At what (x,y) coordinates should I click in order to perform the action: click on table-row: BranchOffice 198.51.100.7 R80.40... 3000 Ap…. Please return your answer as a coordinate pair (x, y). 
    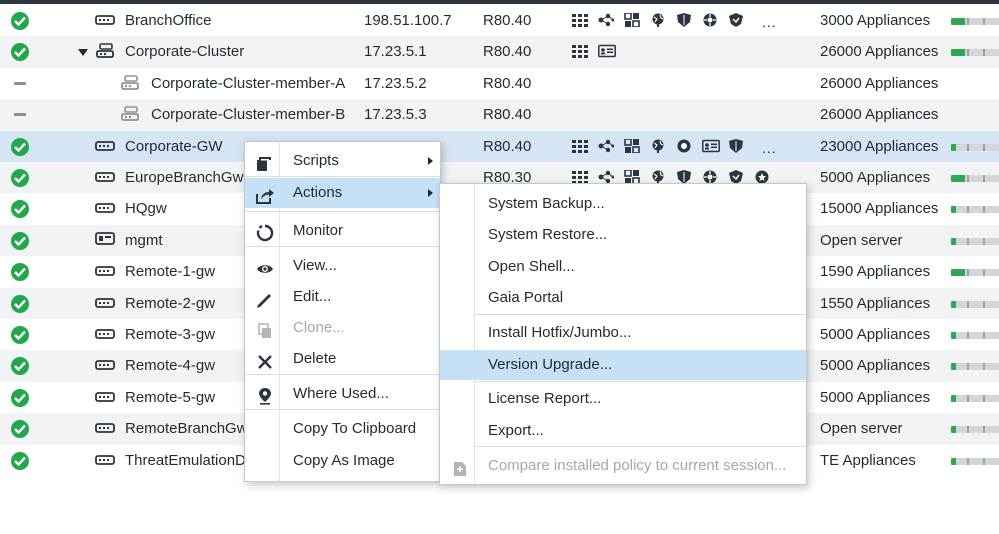
    Looking at the image, I should click on (499, 20).